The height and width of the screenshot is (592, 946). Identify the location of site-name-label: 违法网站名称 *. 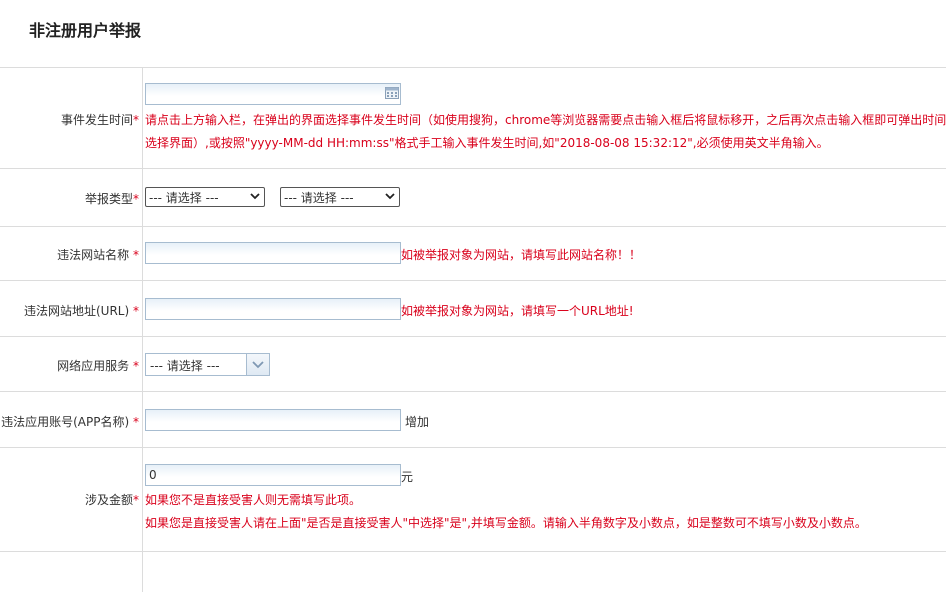
(98, 255).